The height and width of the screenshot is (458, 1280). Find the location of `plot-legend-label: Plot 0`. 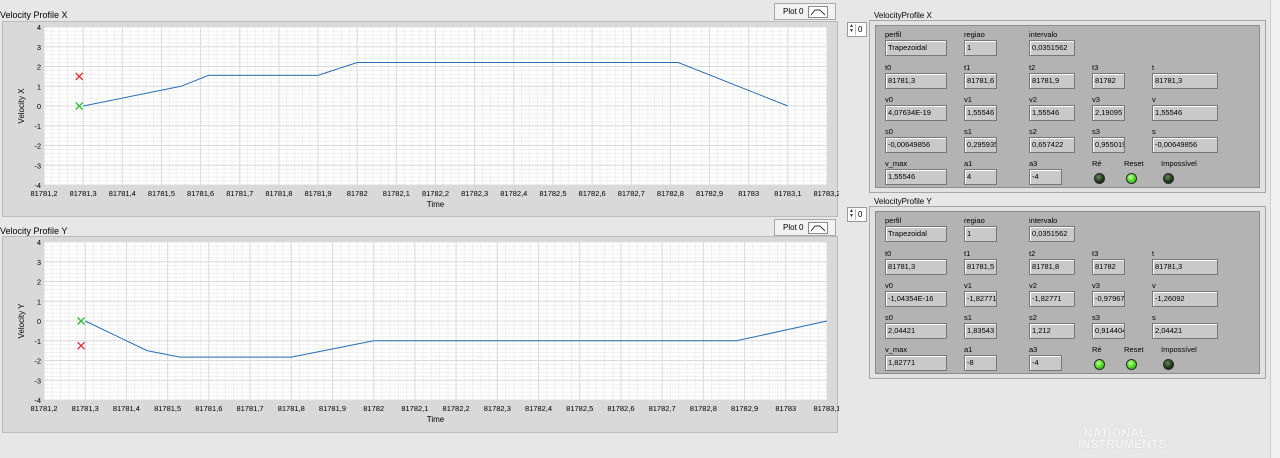

plot-legend-label: Plot 0 is located at coordinates (793, 11).